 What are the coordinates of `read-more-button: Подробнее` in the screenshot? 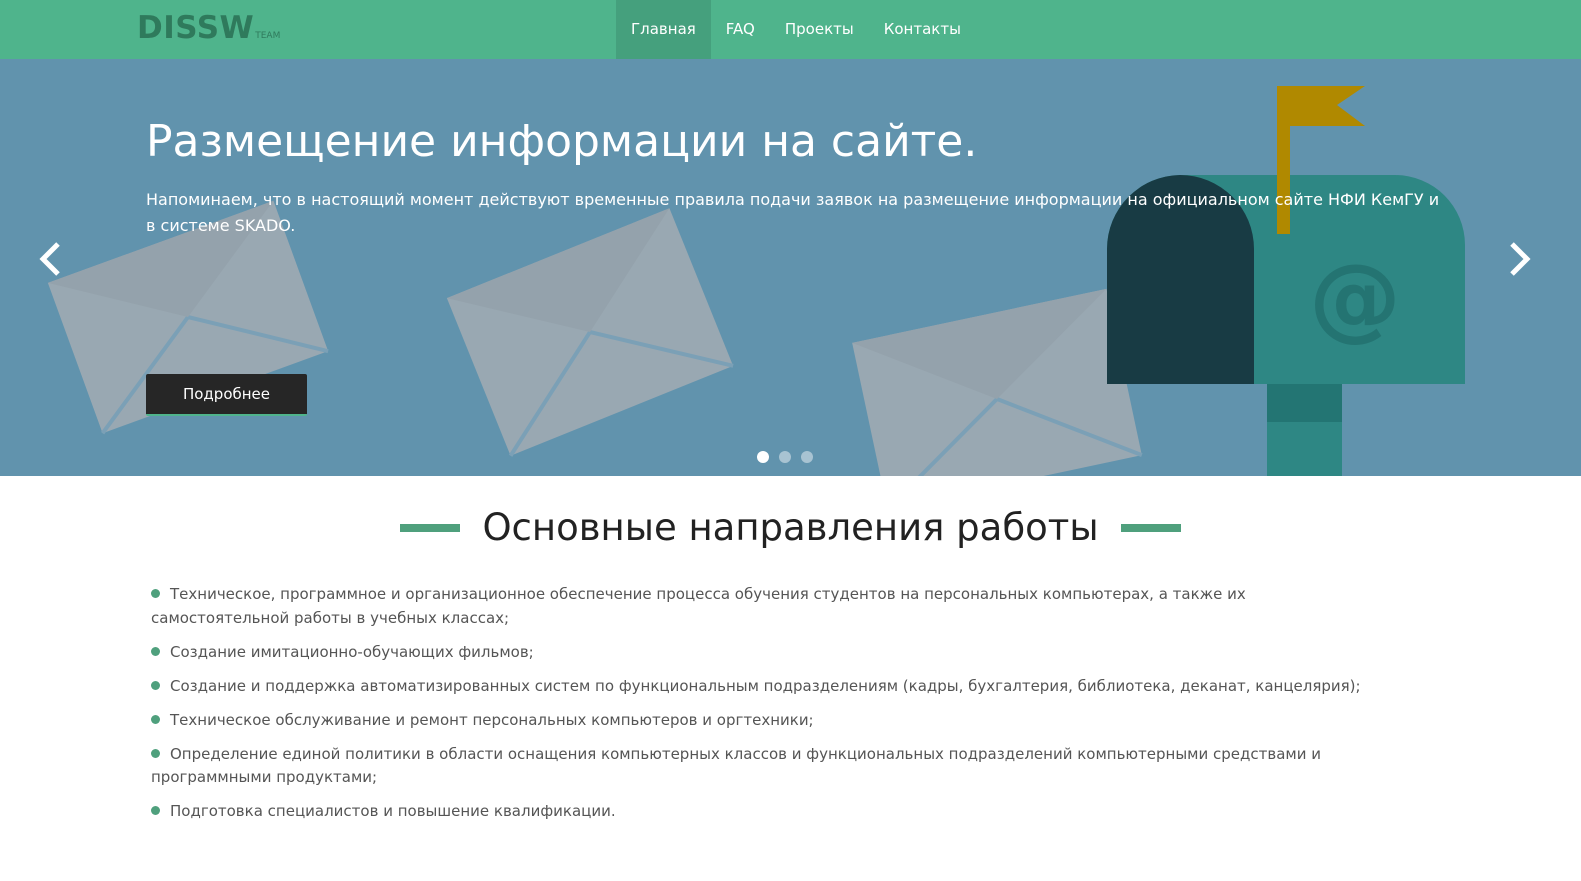 It's located at (226, 395).